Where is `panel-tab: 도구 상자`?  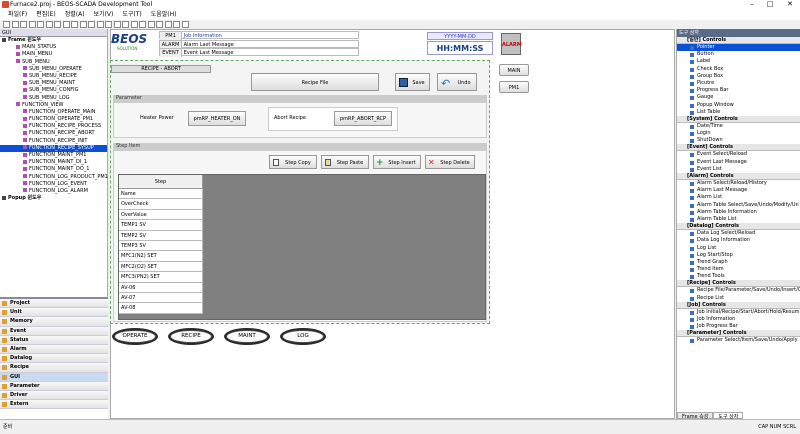
panel-tab: 도구 상자 is located at coordinates (728, 416).